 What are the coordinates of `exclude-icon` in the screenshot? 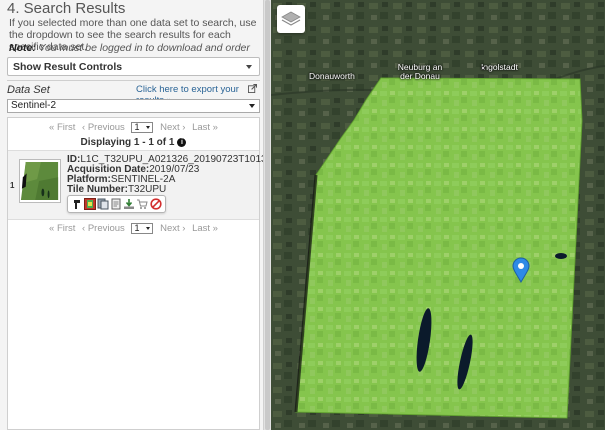 It's located at (156, 204).